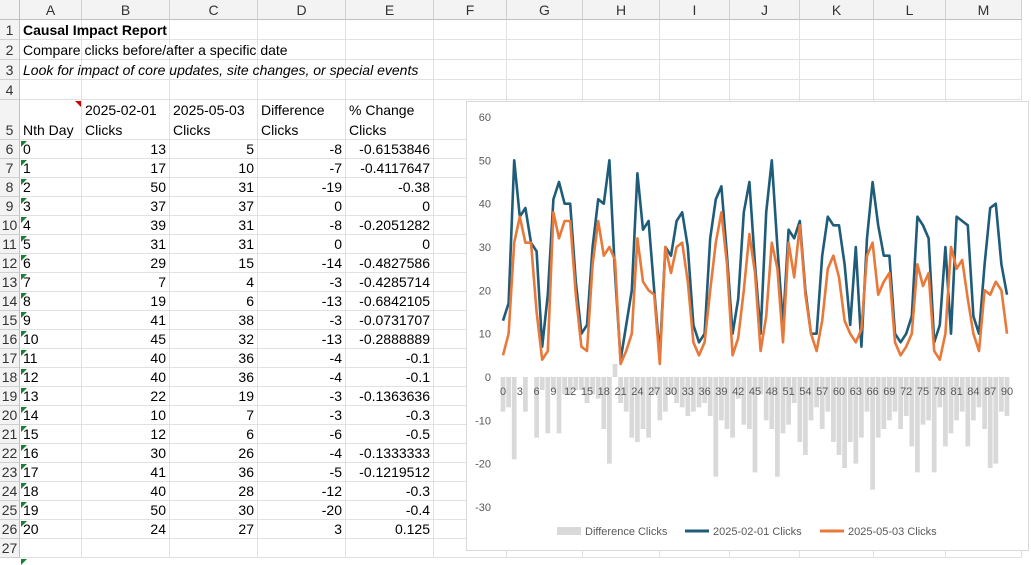  Describe the element at coordinates (10, 320) in the screenshot. I see `row-header: 15` at that location.